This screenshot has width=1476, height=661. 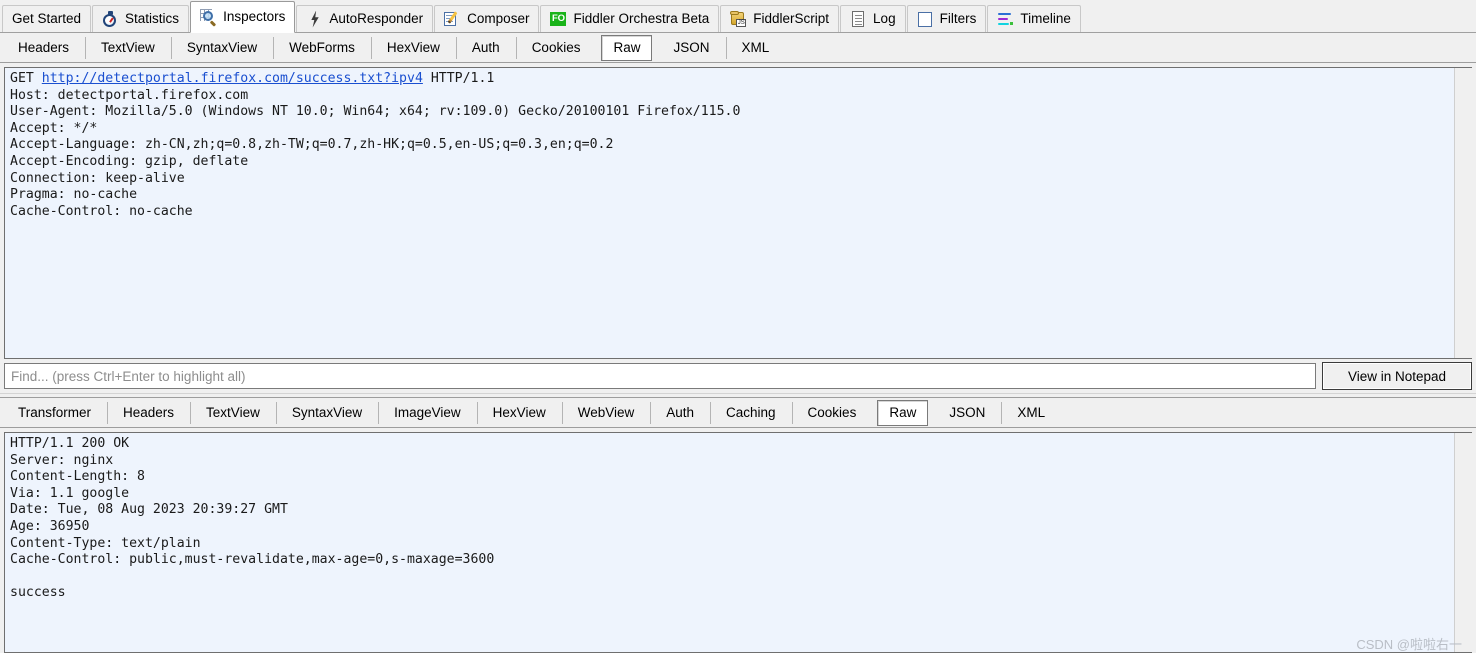 What do you see at coordinates (22, 78) in the screenshot?
I see `request-method: GET` at bounding box center [22, 78].